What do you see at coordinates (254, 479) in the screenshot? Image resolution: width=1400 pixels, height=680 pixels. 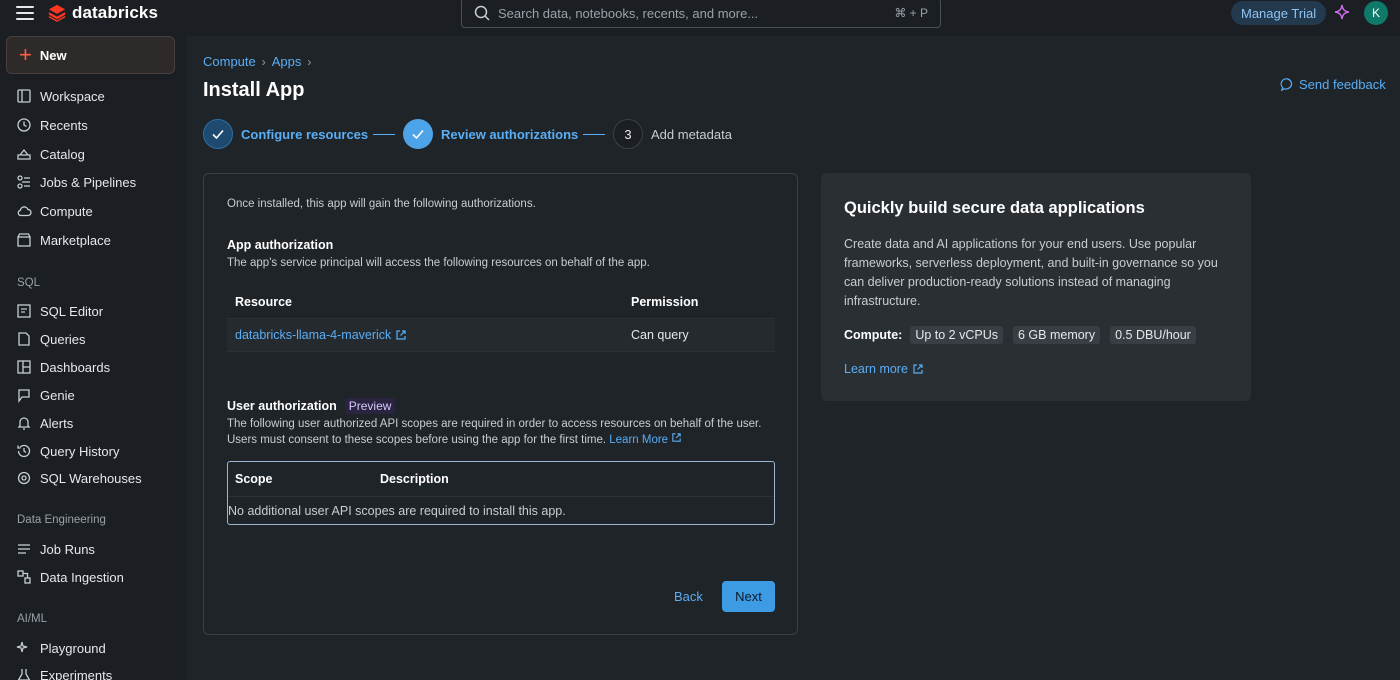 I see `scope-header: Scope` at bounding box center [254, 479].